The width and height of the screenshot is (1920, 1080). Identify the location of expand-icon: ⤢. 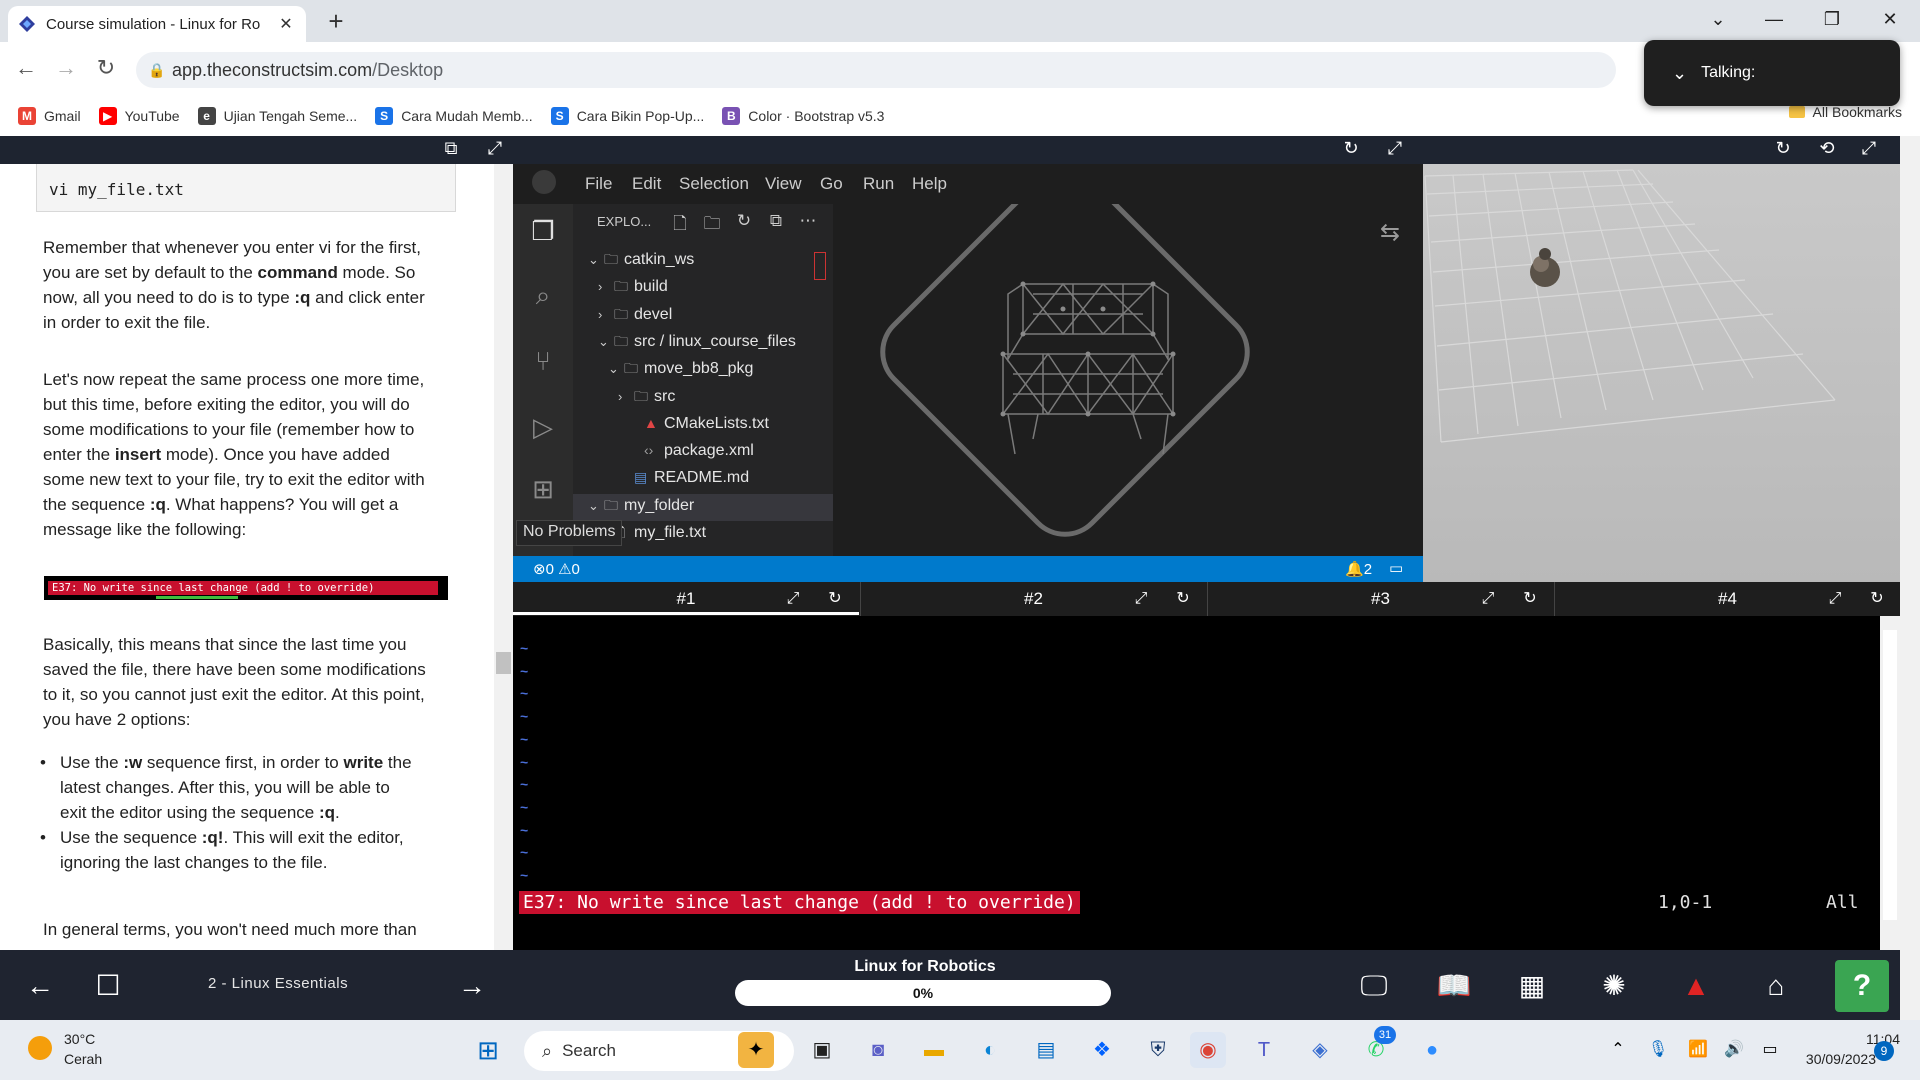
(495, 148).